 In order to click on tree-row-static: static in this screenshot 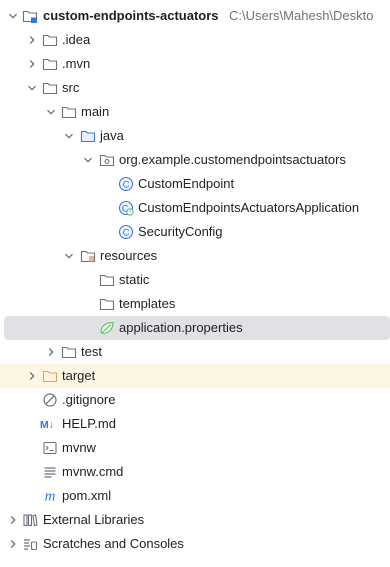, I will do `click(195, 280)`.